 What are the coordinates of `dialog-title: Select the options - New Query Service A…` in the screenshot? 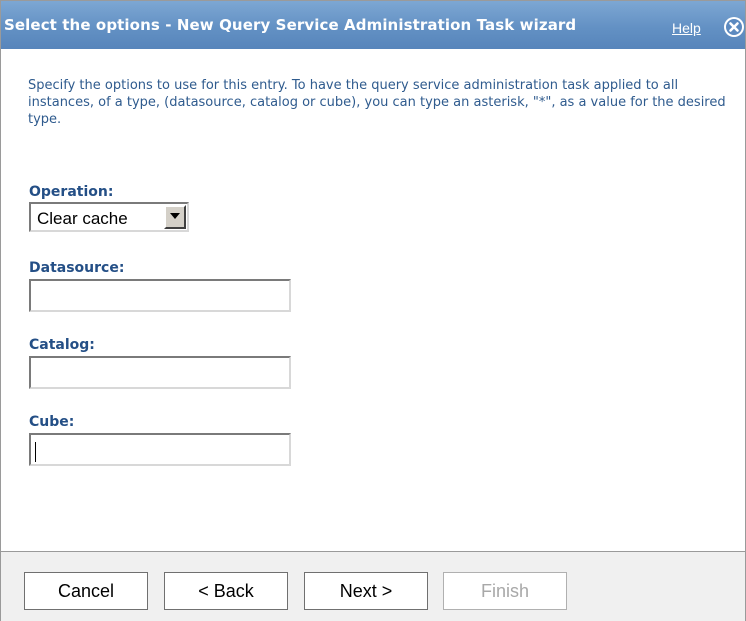 It's located at (290, 25).